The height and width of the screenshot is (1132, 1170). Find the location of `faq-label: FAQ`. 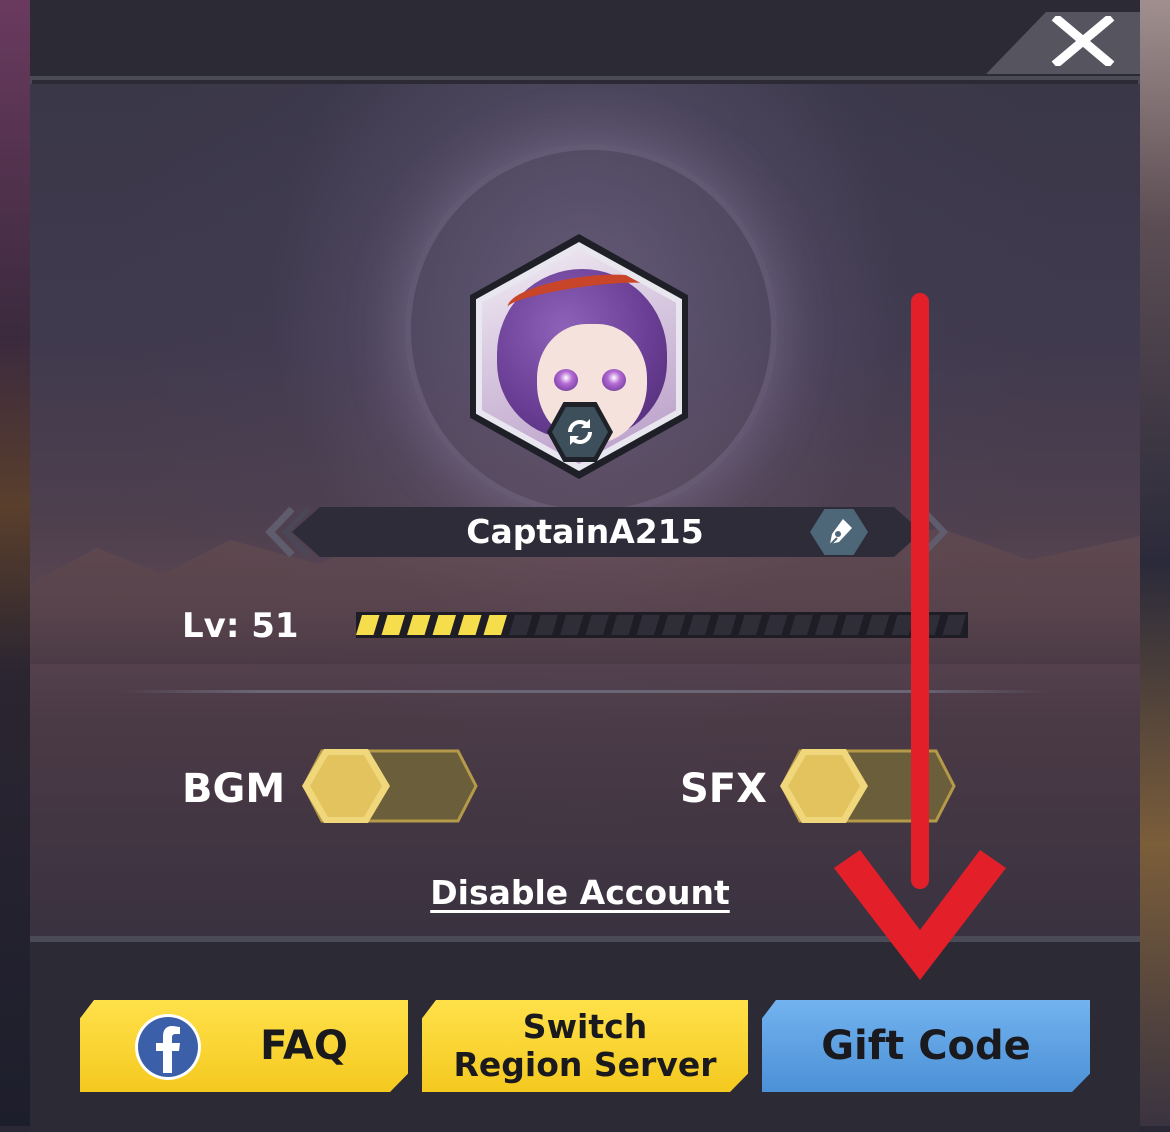

faq-label: FAQ is located at coordinates (304, 1046).